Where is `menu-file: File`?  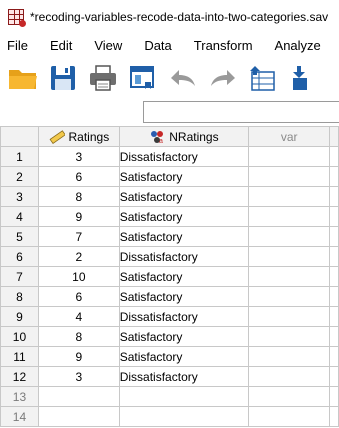 menu-file: File is located at coordinates (17, 45).